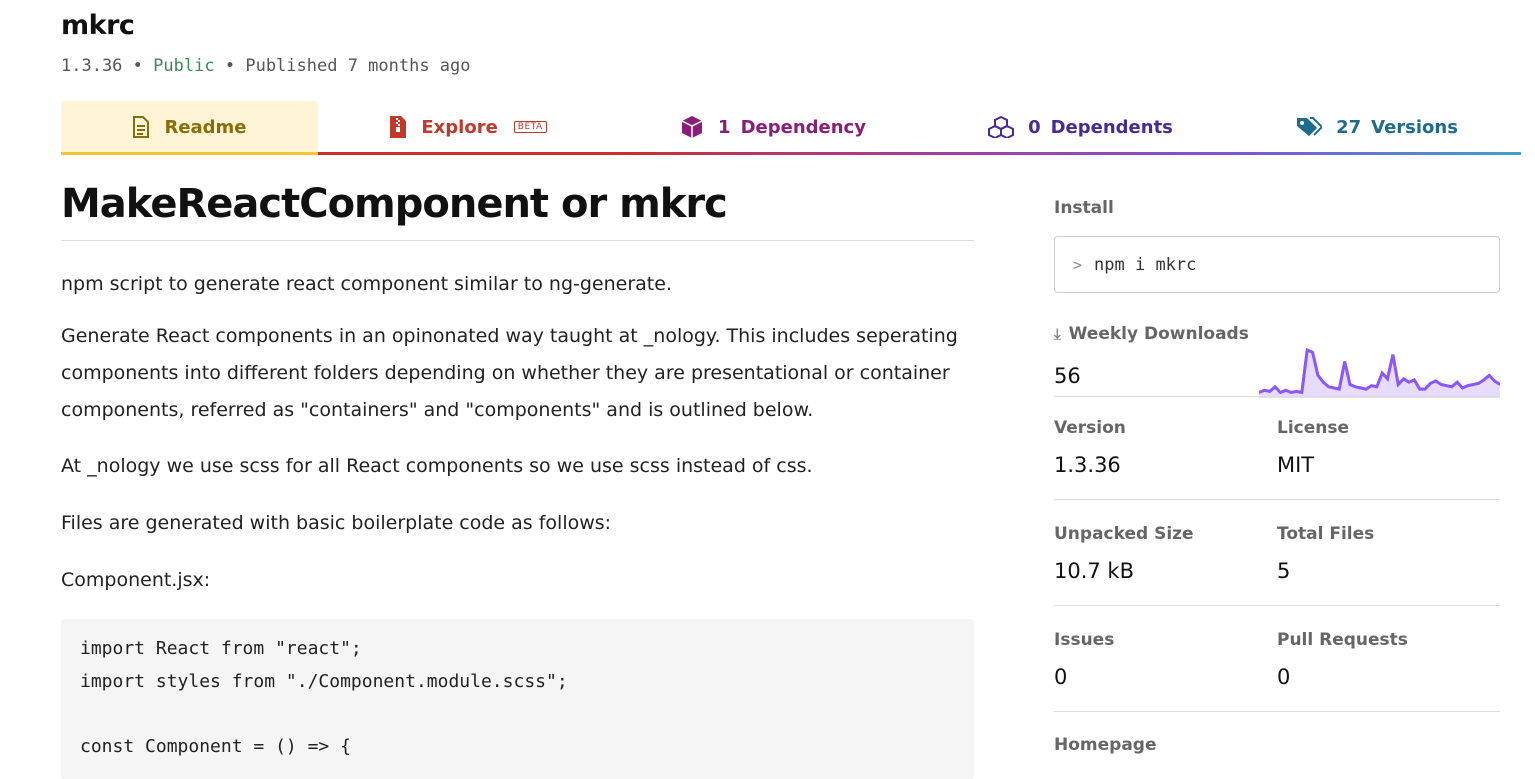 Image resolution: width=1535 pixels, height=779 pixels. I want to click on tab-versions-label: Versions, so click(1414, 127).